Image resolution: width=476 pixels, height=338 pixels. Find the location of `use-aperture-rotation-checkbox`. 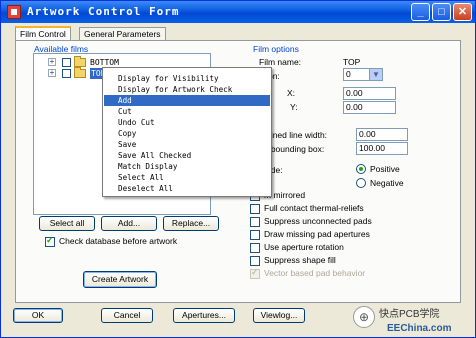

use-aperture-rotation-checkbox is located at coordinates (255, 248).